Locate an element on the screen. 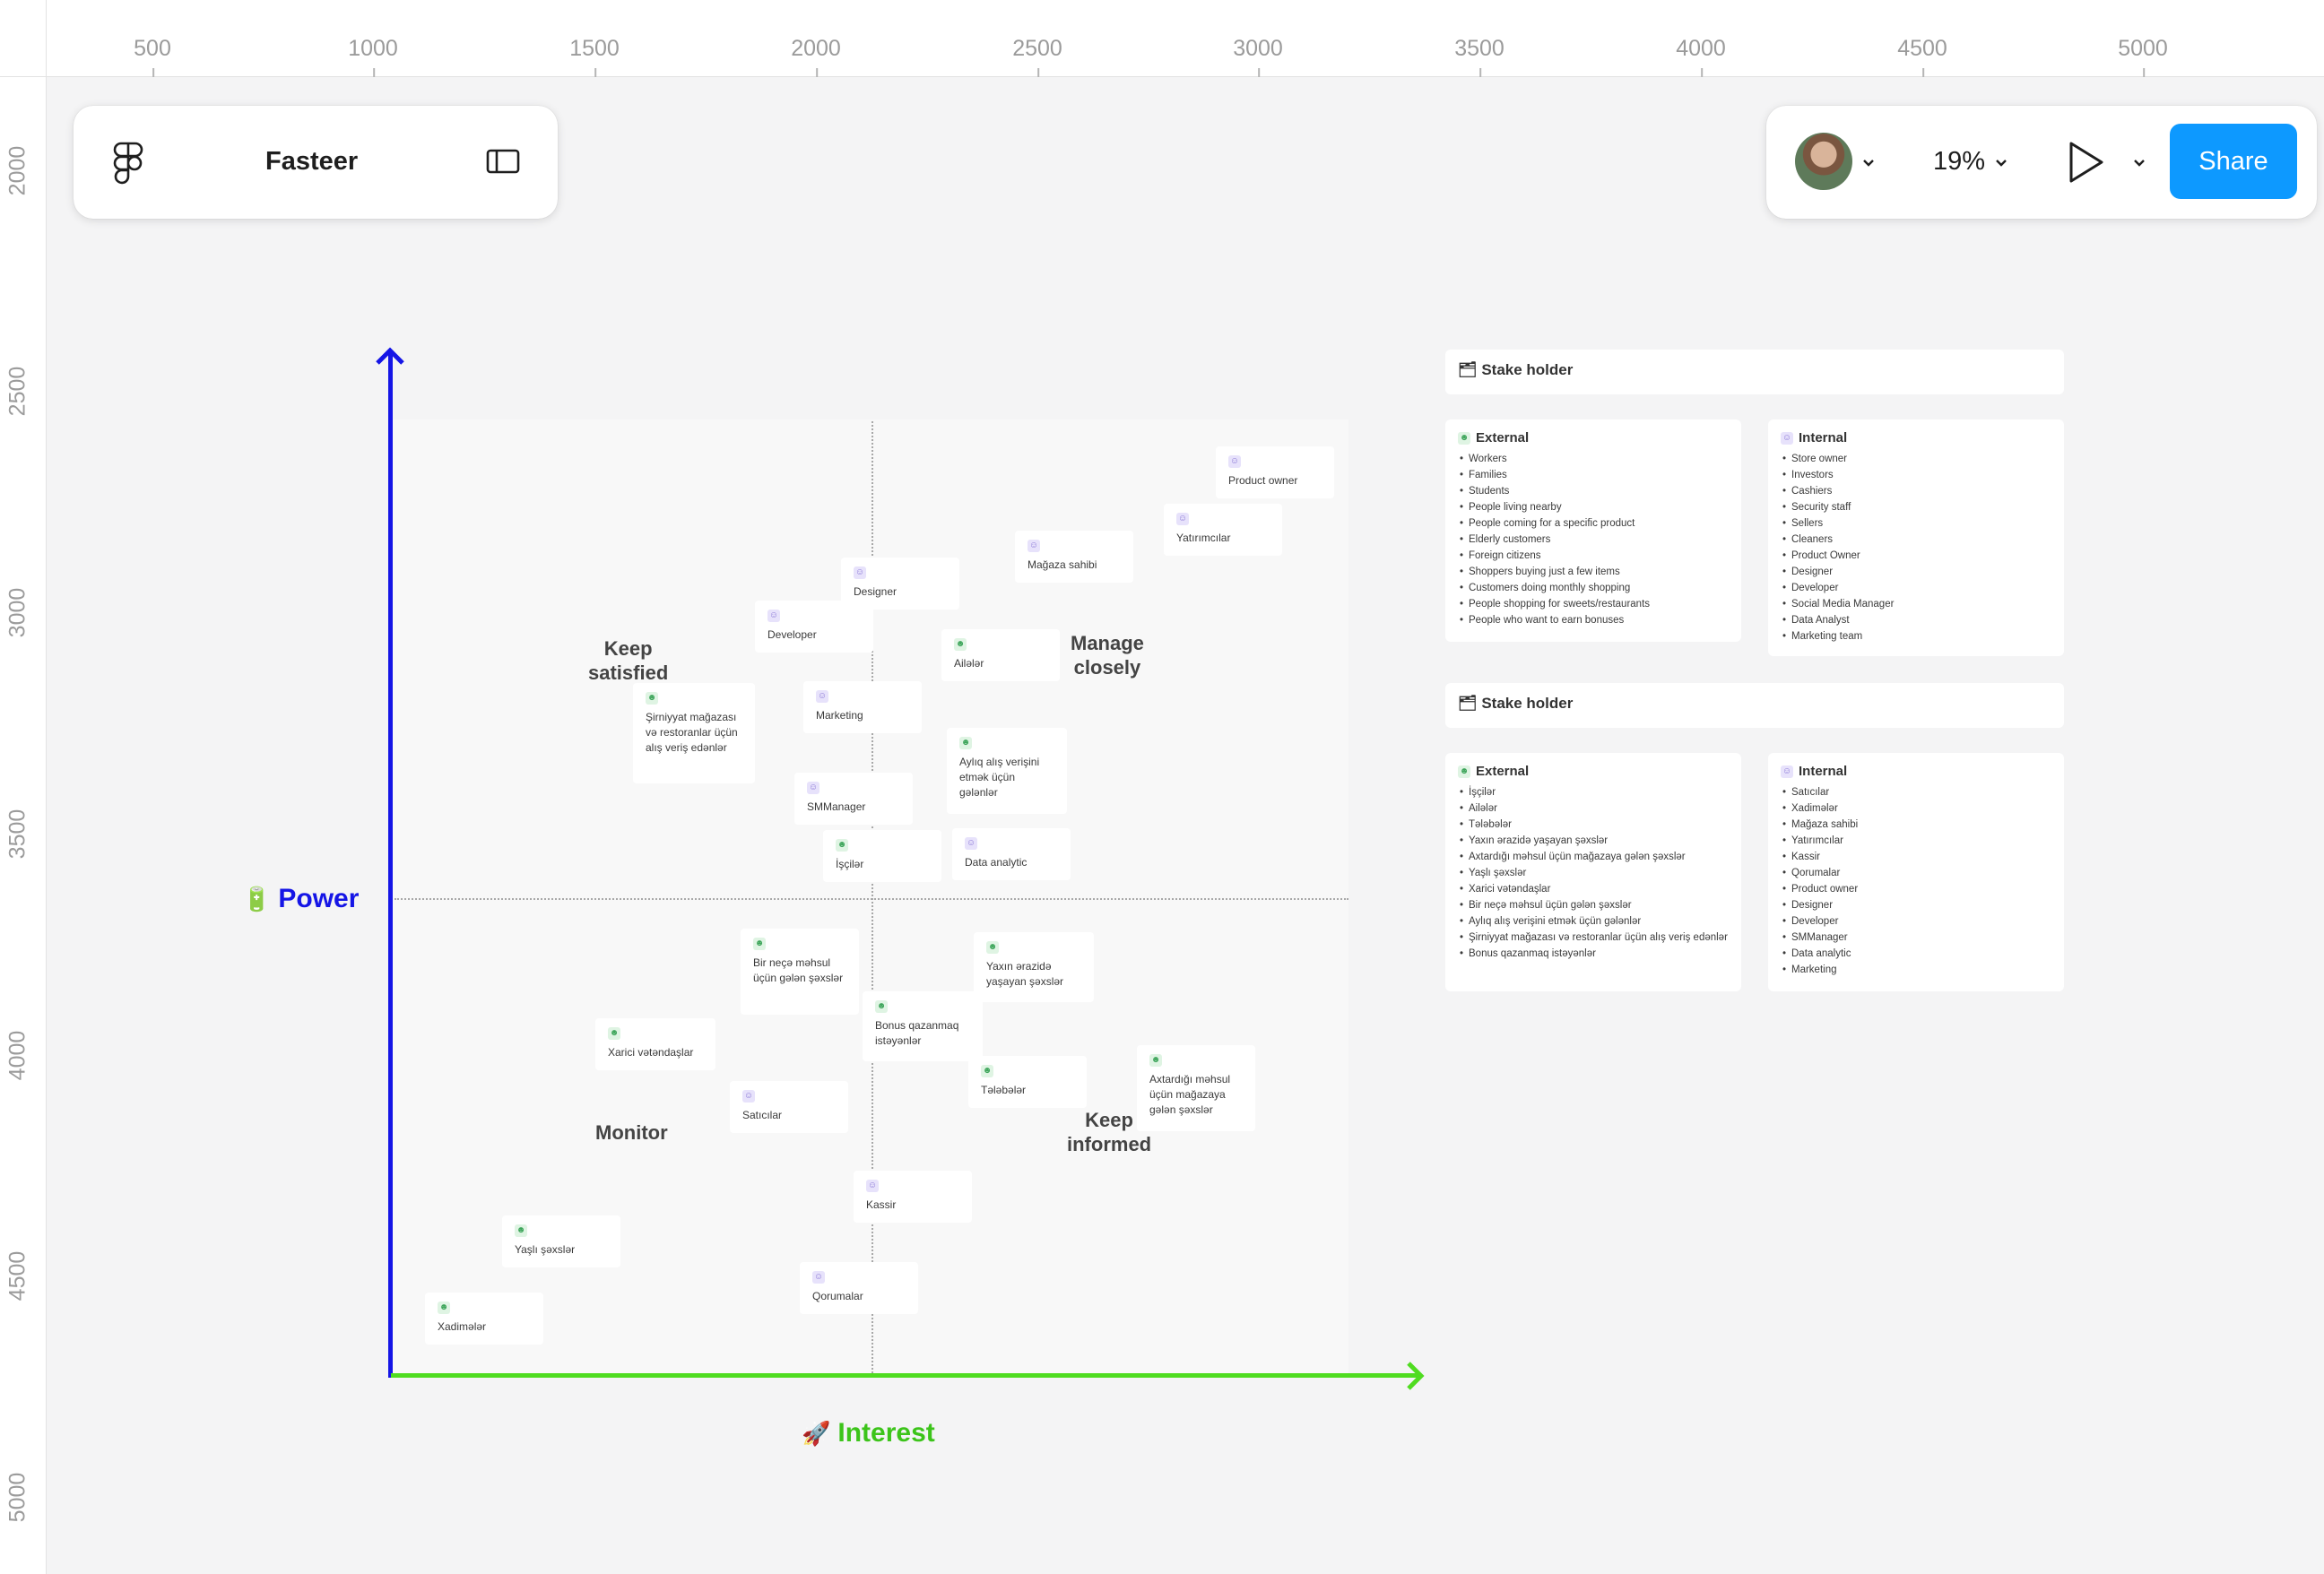 This screenshot has height=1574, width=2324. stakeholder-note: ☻ İşçilər is located at coordinates (882, 856).